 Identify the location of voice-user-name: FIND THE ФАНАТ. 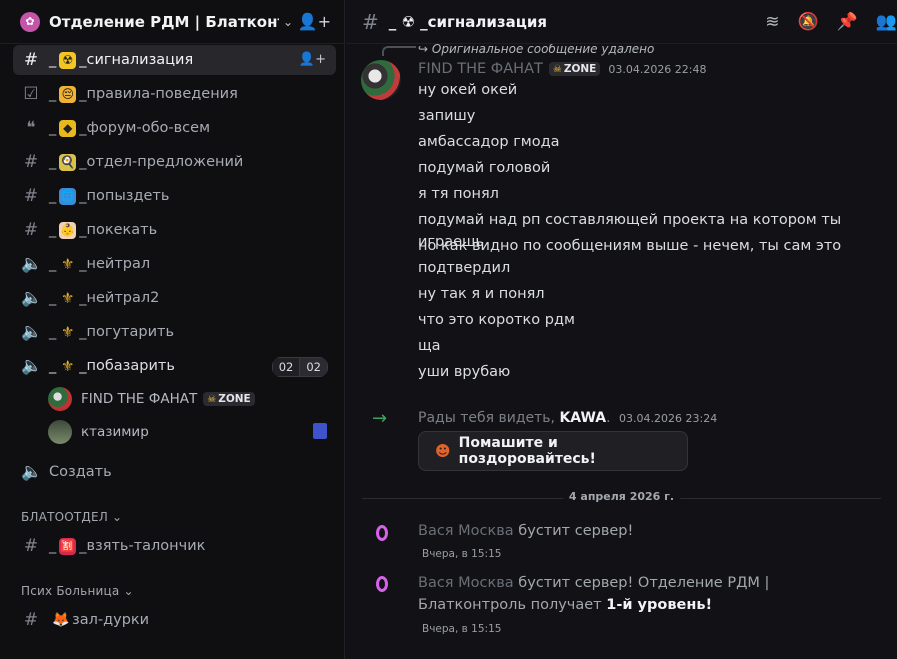
(139, 399).